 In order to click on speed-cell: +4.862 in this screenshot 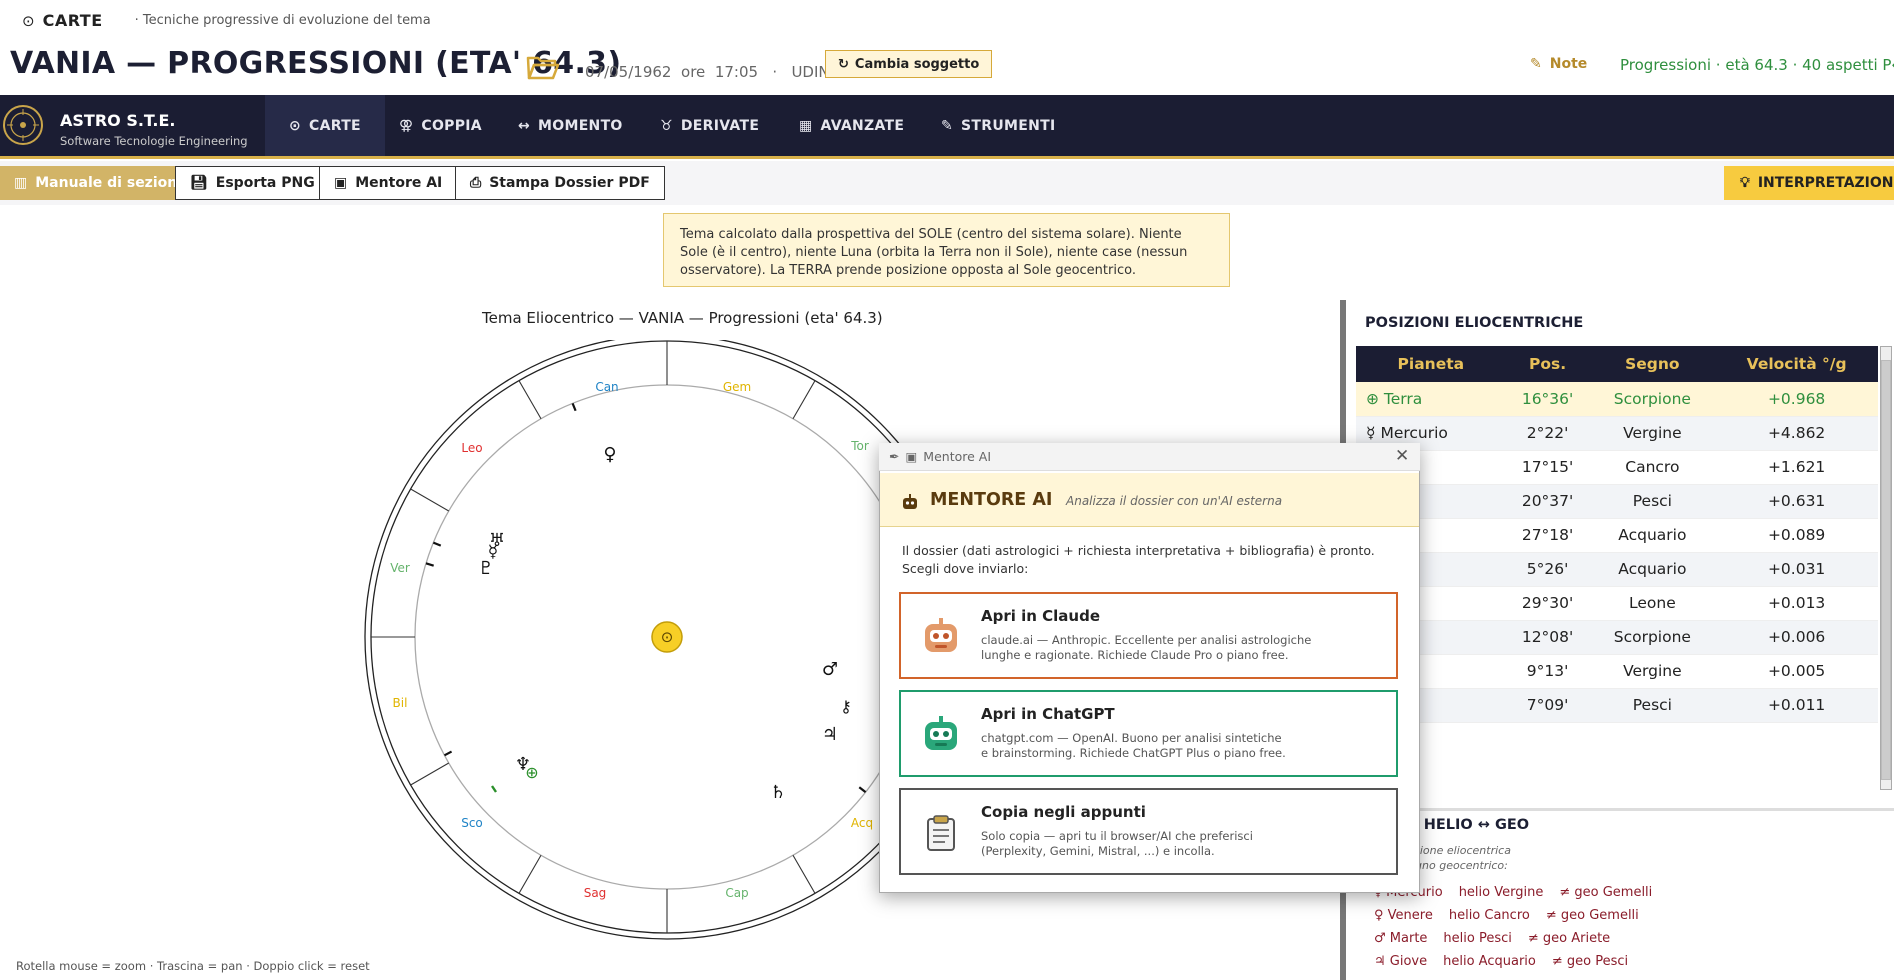, I will do `click(1796, 433)`.